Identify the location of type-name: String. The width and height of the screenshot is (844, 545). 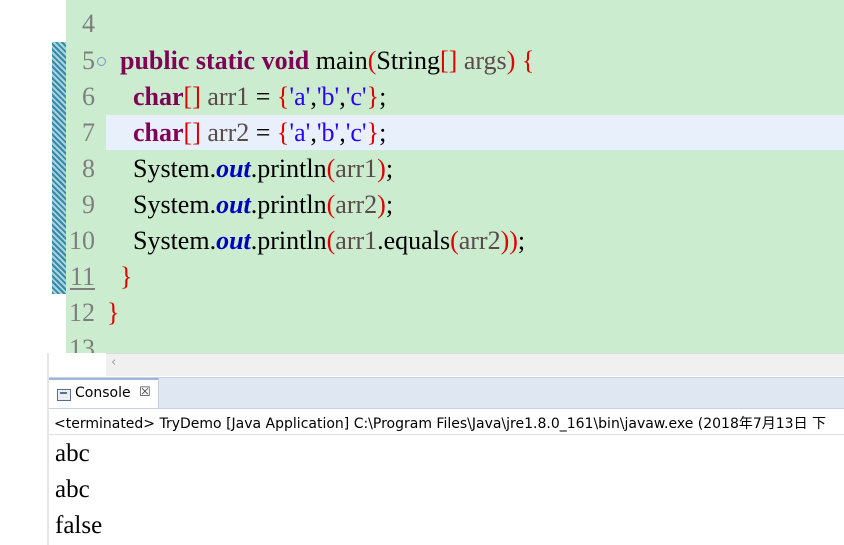
(408, 60).